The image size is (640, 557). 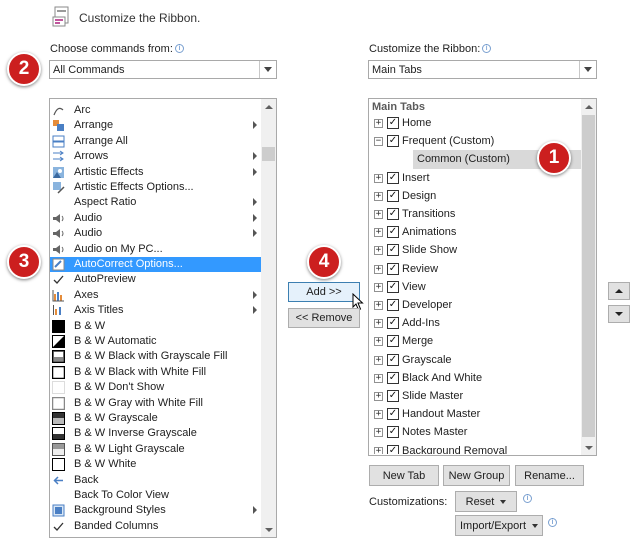 What do you see at coordinates (482, 232) in the screenshot?
I see `ribbon-tab-item: + ✓ Animations` at bounding box center [482, 232].